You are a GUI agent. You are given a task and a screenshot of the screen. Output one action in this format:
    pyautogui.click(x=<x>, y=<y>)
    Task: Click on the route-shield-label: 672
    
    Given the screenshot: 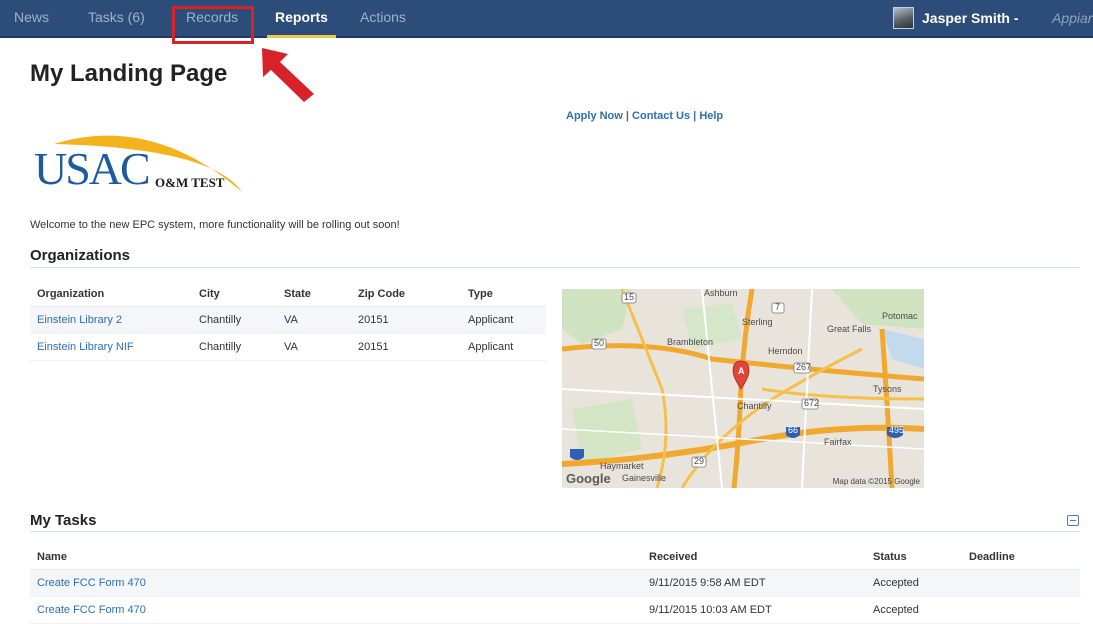 What is the action you would take?
    pyautogui.click(x=812, y=403)
    